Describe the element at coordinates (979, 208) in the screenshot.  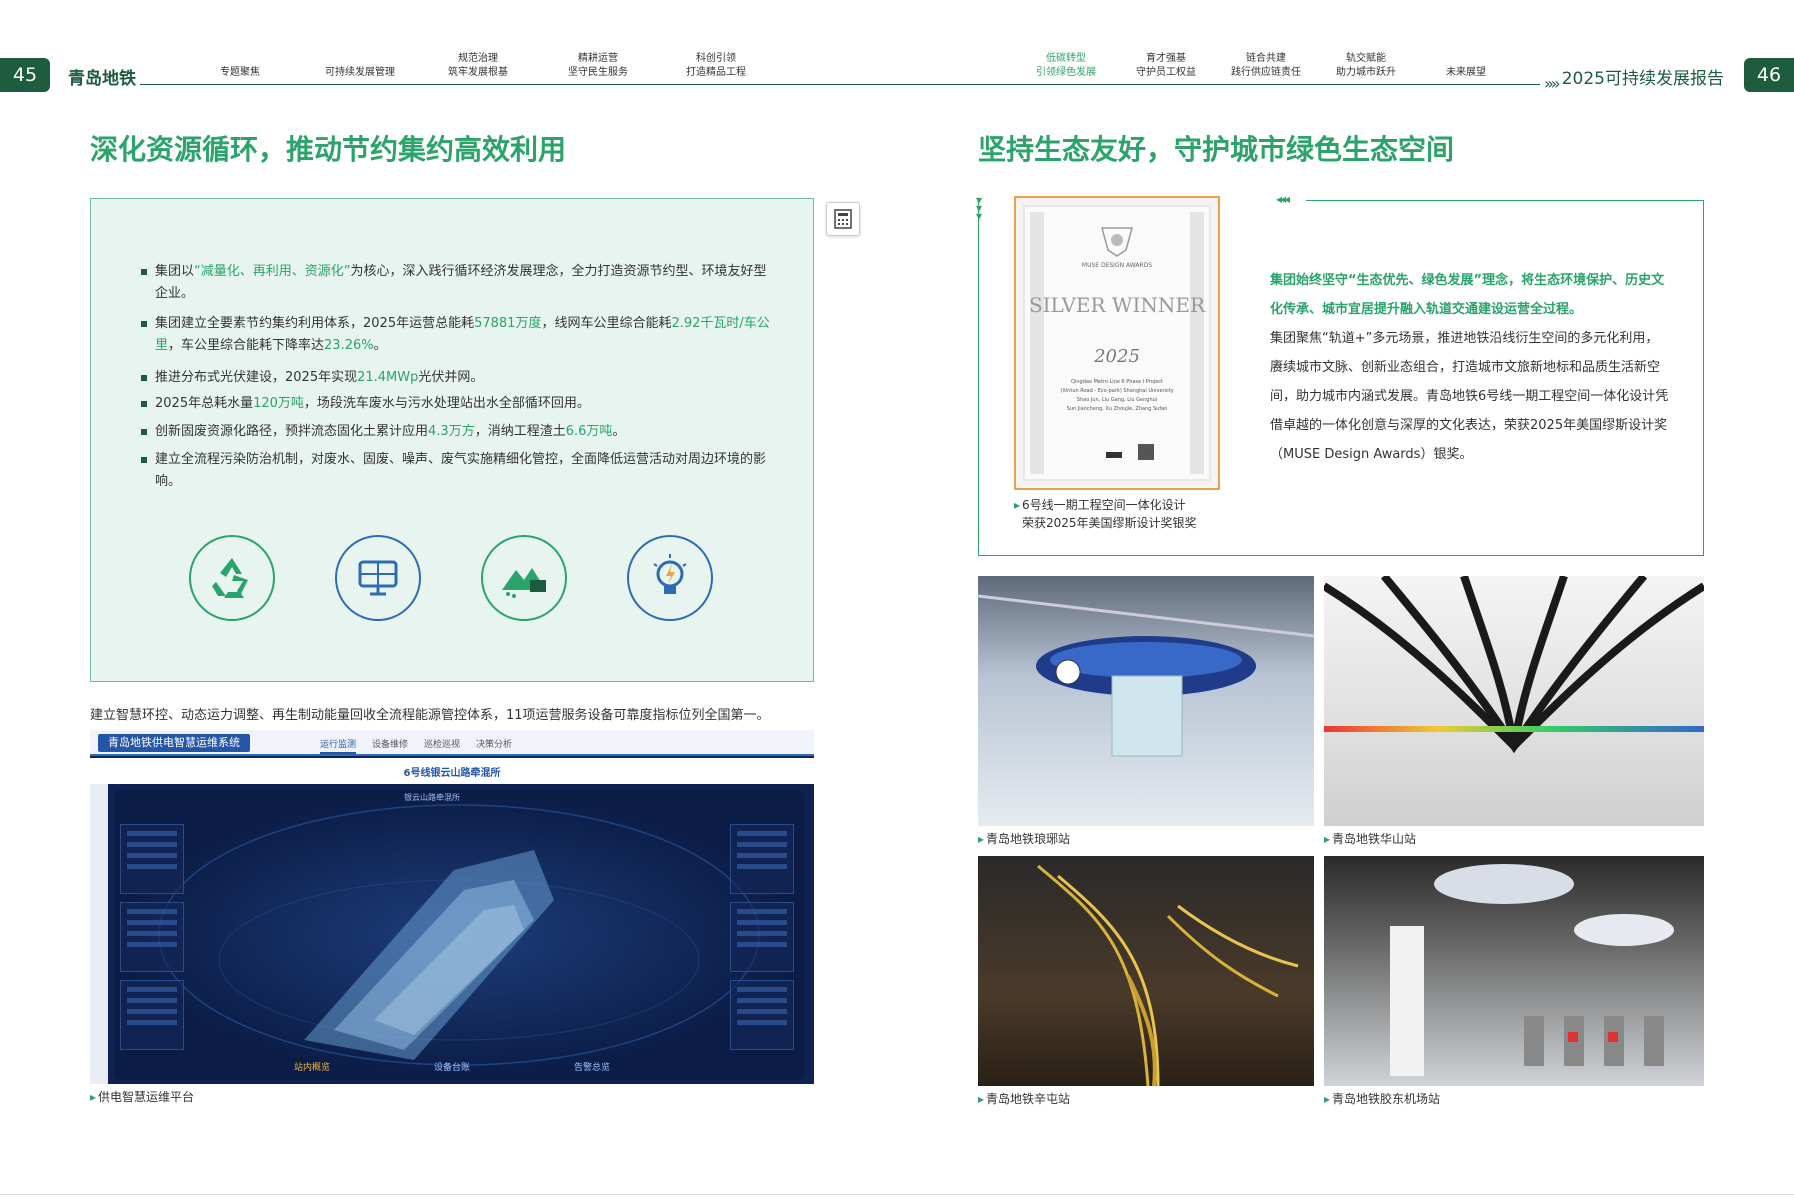
I see `chevrons-down-icon: ▾ ▾ ▾` at that location.